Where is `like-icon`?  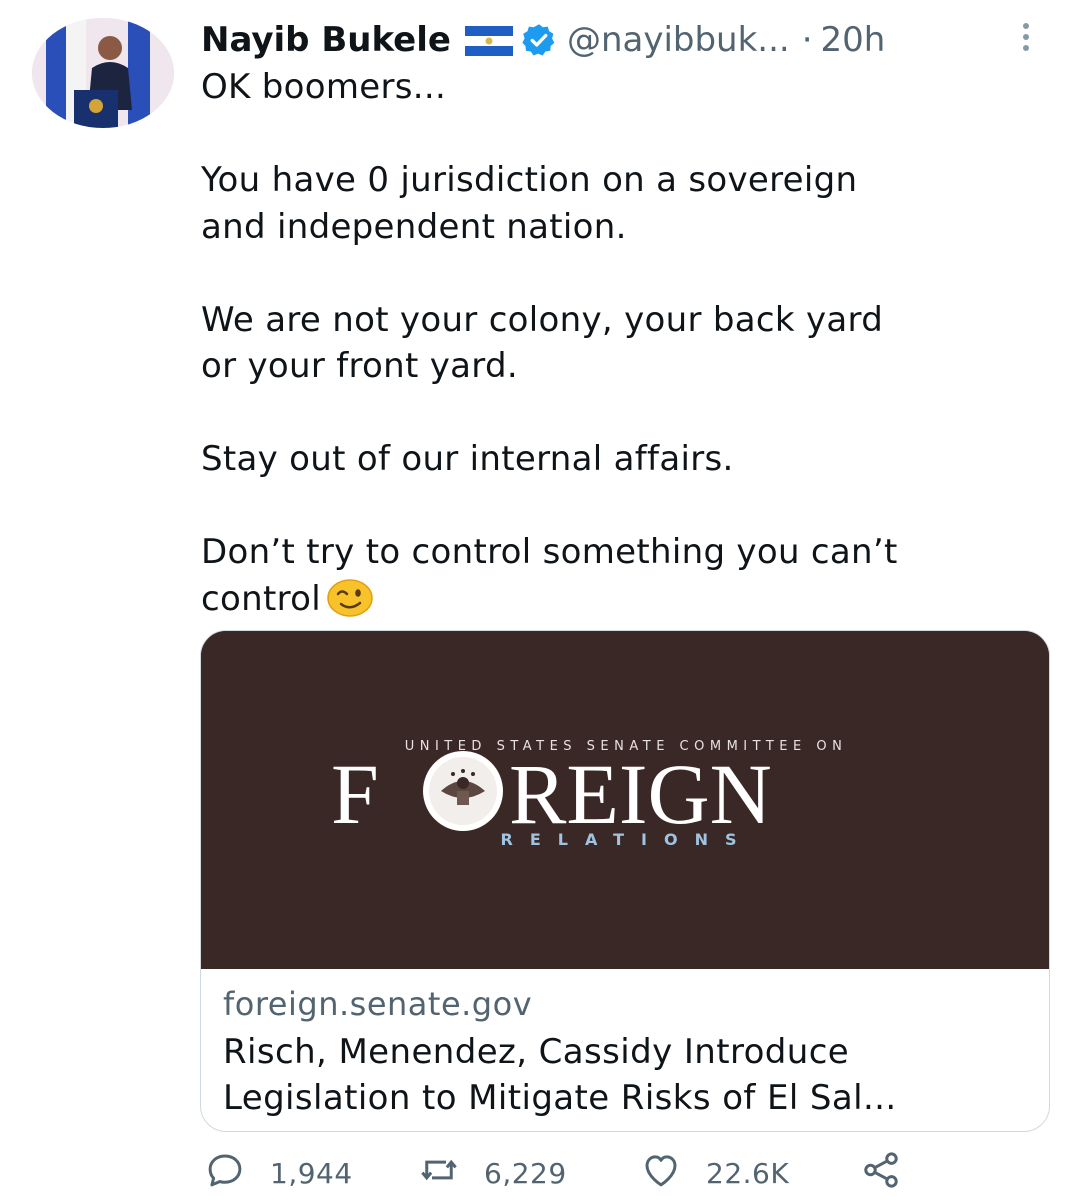
like-icon is located at coordinates (661, 1173).